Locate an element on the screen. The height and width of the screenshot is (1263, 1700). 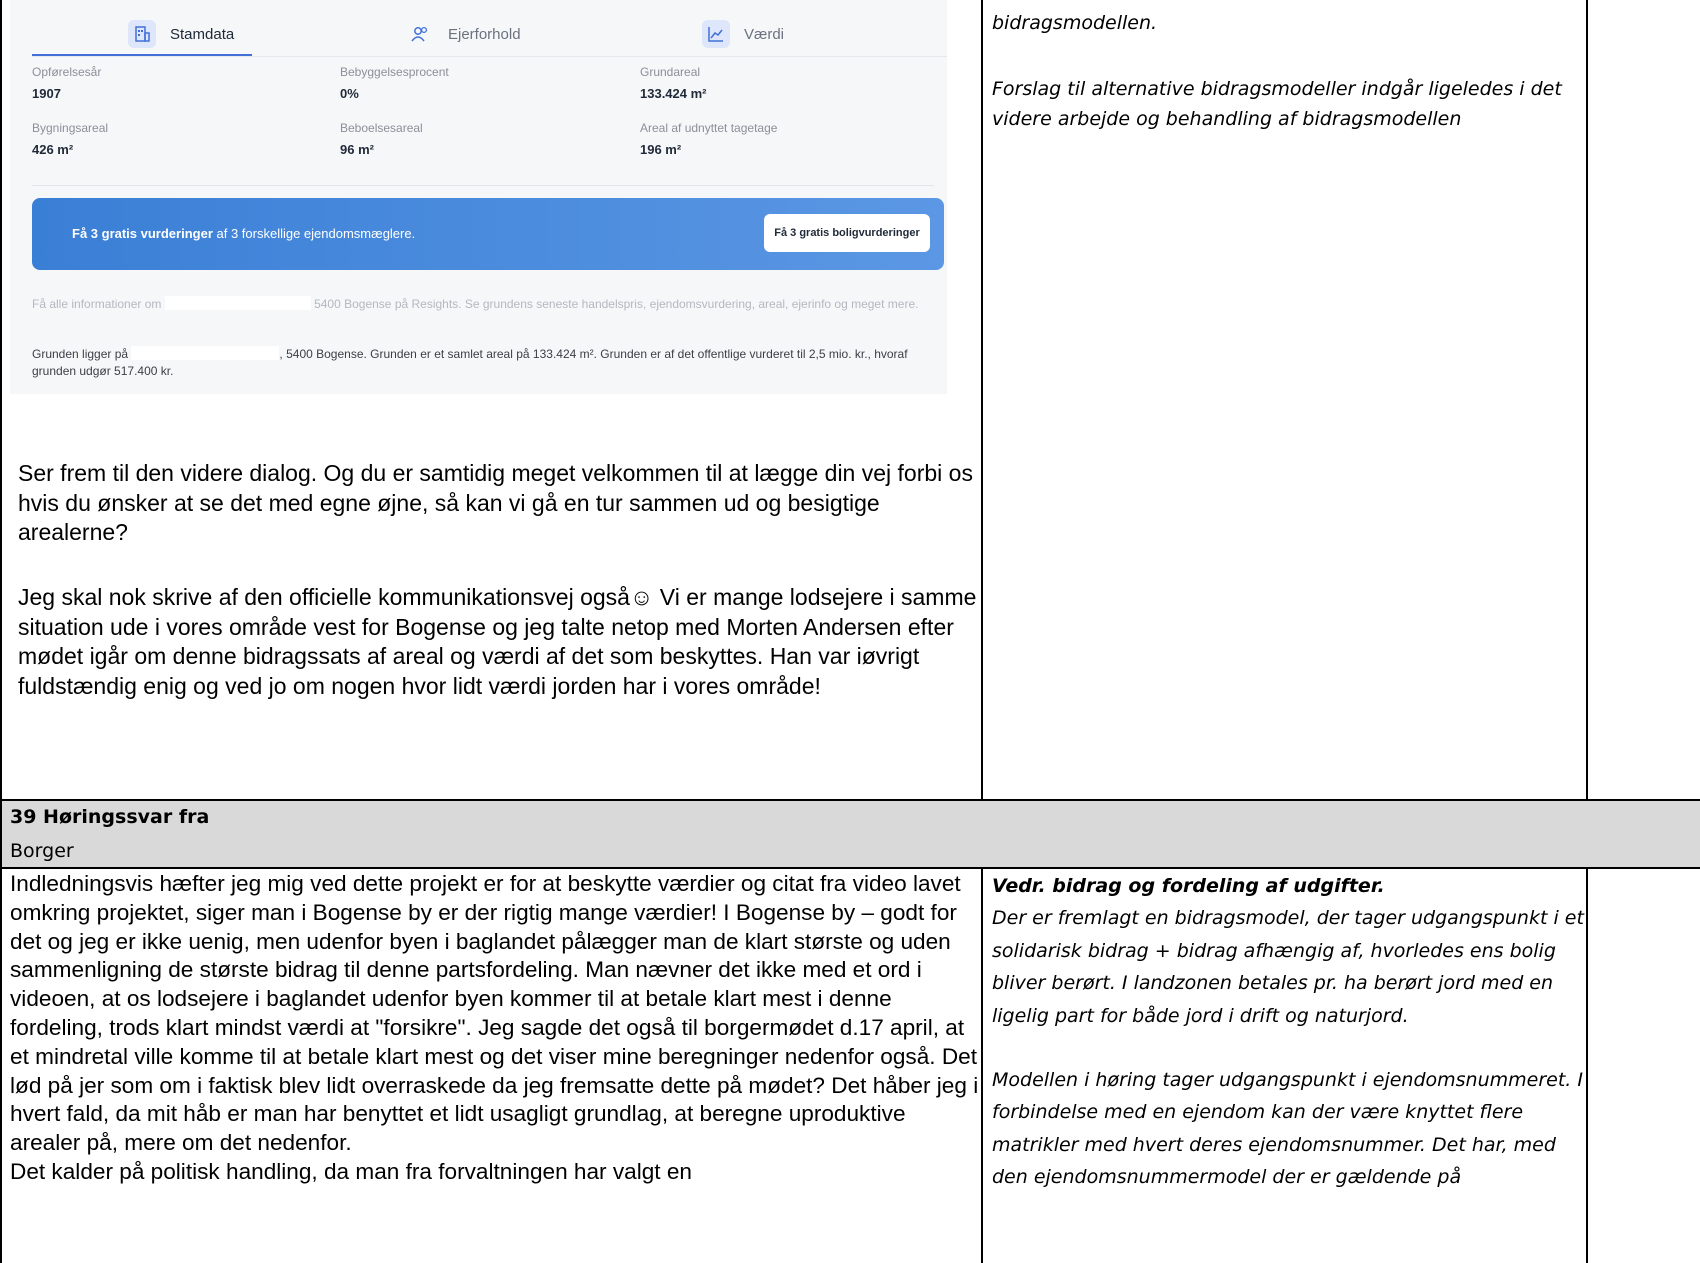
response-heading: Vedr. bidrag og fordeling af udgifter. is located at coordinates (1188, 886).